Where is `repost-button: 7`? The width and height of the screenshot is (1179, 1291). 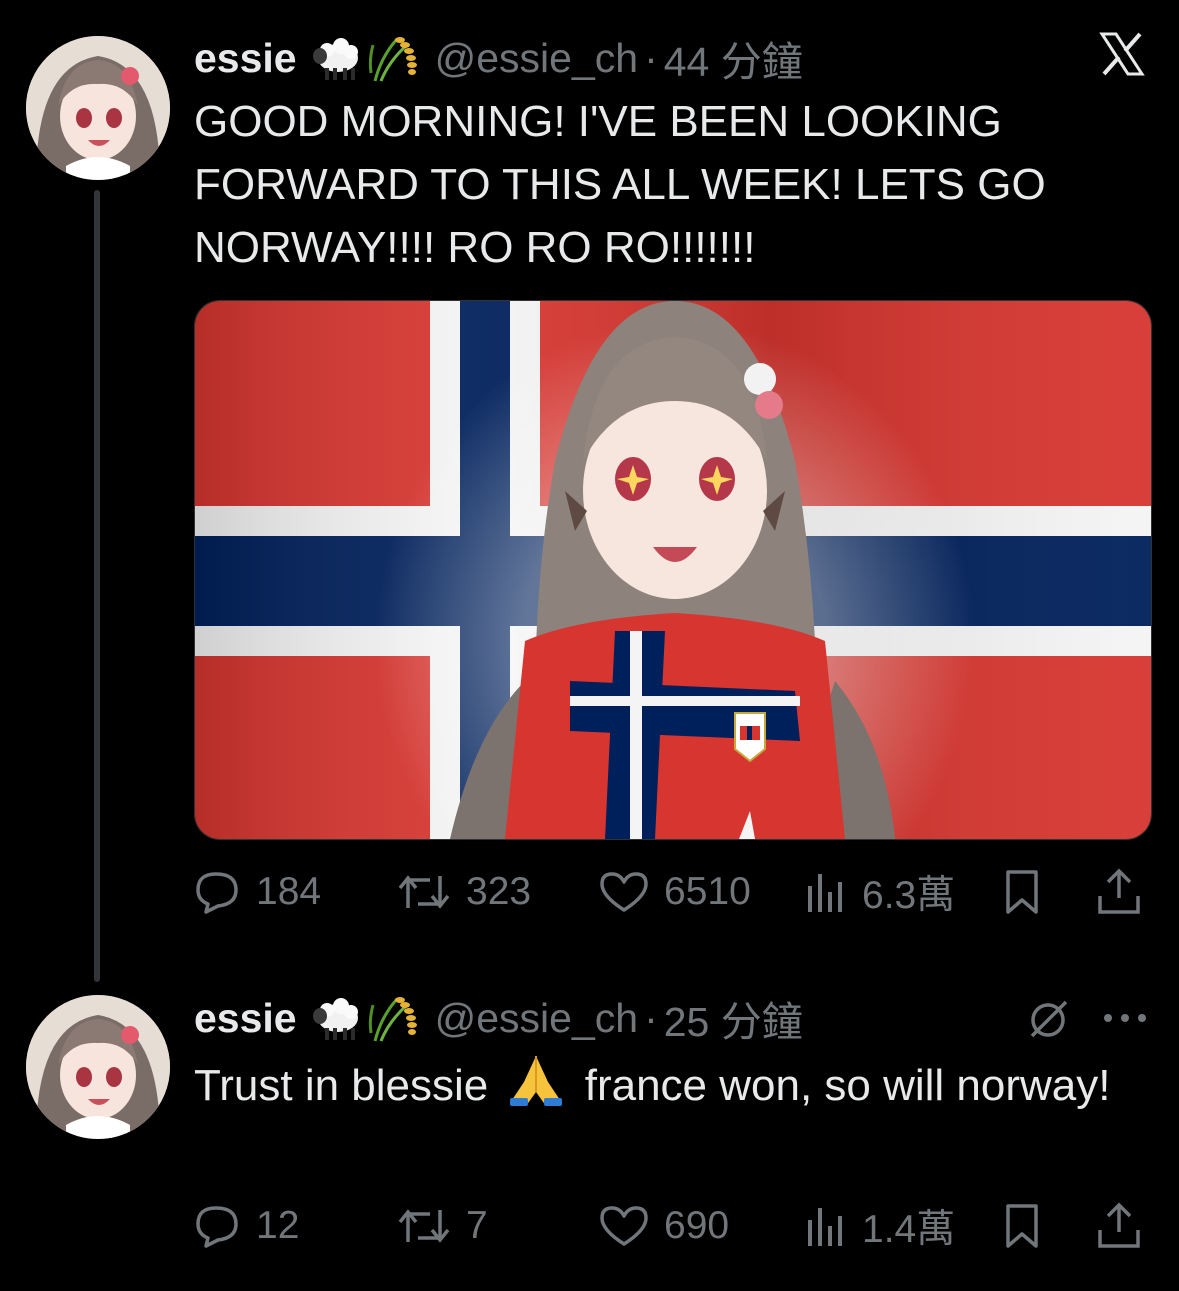
repost-button: 7 is located at coordinates (442, 1226).